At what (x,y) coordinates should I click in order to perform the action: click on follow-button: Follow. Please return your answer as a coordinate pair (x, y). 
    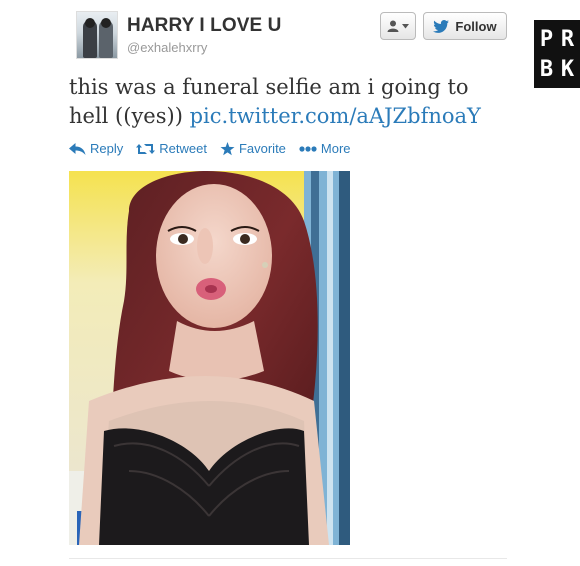
    Looking at the image, I should click on (465, 26).